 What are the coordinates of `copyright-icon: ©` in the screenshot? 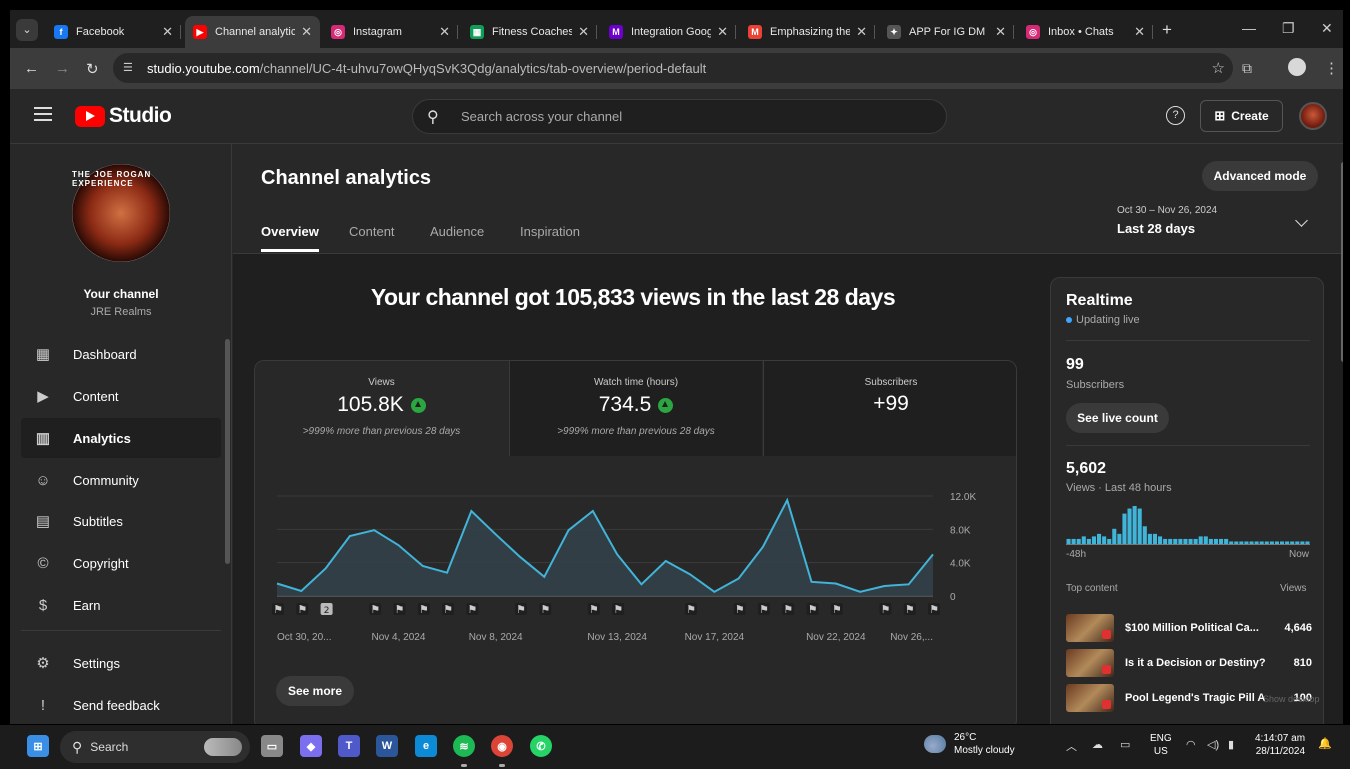 It's located at (43, 563).